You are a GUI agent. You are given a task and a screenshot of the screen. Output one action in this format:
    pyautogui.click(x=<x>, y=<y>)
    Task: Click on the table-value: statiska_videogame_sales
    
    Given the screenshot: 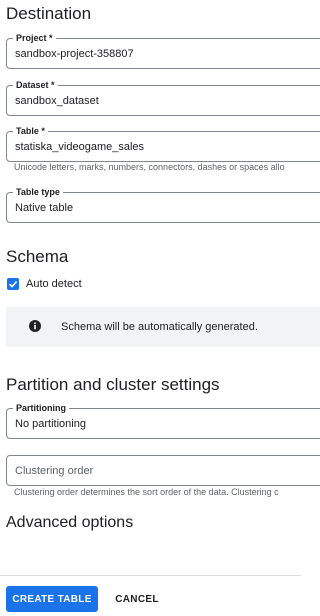 What is the action you would take?
    pyautogui.click(x=80, y=147)
    